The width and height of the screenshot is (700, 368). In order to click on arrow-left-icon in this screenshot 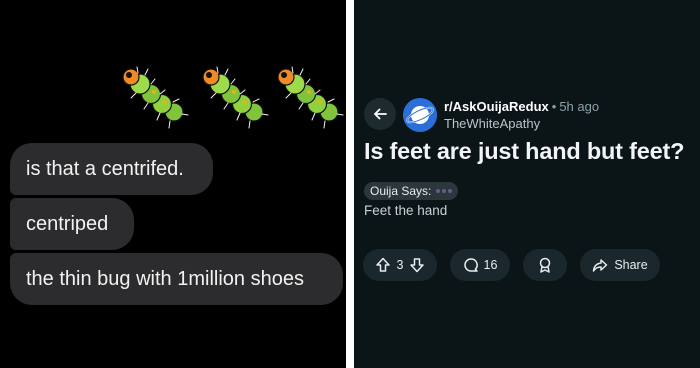, I will do `click(380, 114)`.